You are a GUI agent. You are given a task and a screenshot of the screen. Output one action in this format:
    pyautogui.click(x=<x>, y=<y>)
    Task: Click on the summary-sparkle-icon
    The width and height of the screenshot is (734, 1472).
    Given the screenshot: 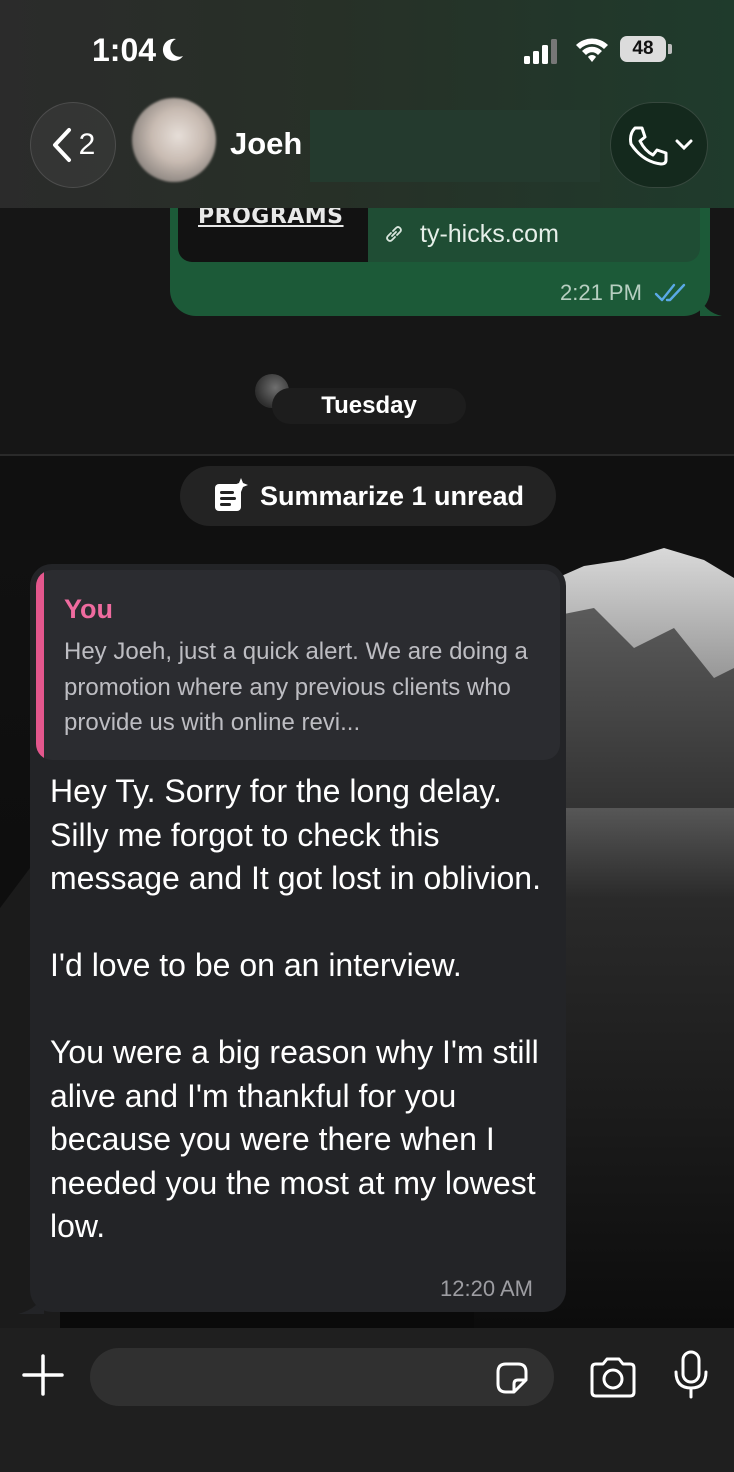 What is the action you would take?
    pyautogui.click(x=231, y=494)
    